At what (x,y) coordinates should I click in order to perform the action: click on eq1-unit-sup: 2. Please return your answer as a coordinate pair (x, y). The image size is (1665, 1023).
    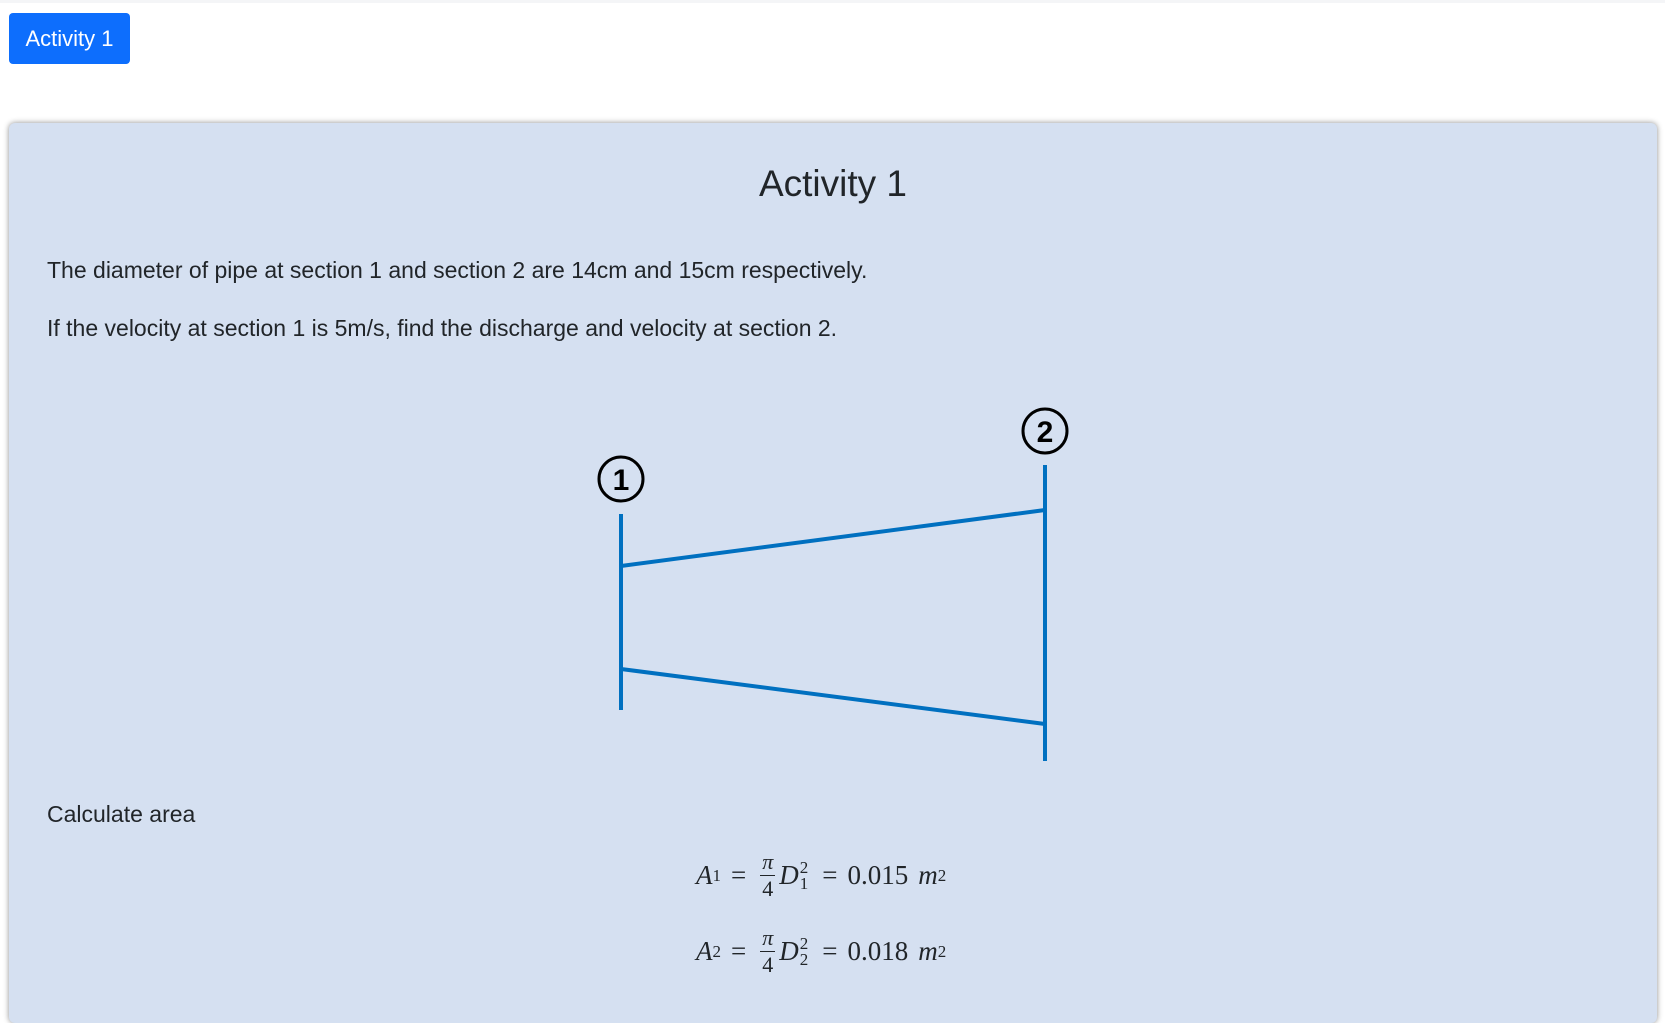
    Looking at the image, I should click on (942, 875).